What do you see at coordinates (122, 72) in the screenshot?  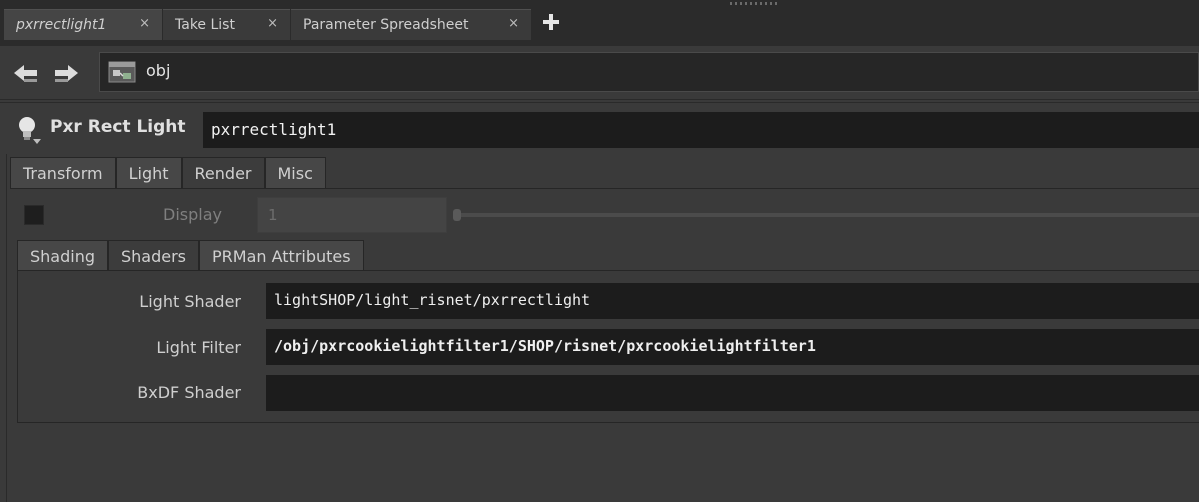 I see `object-network-icon` at bounding box center [122, 72].